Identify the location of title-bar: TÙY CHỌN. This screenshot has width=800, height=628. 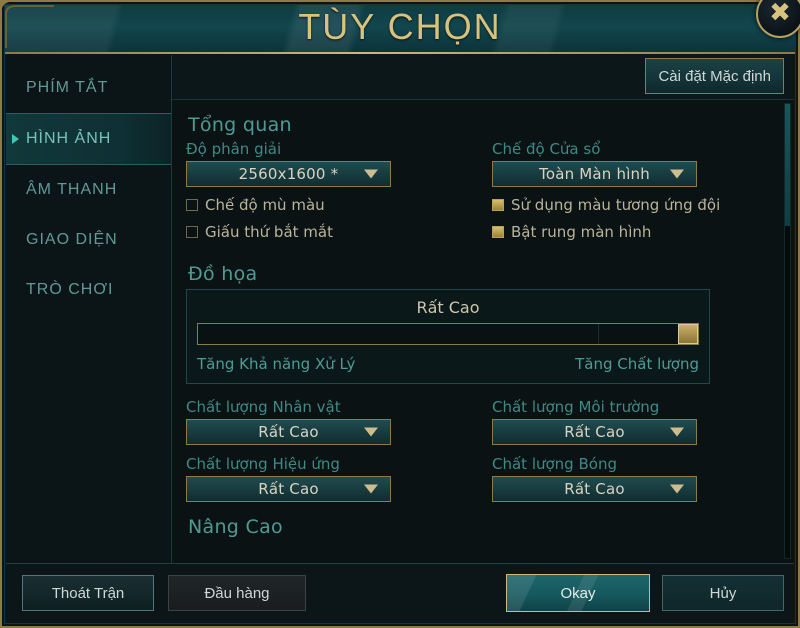
(400, 29).